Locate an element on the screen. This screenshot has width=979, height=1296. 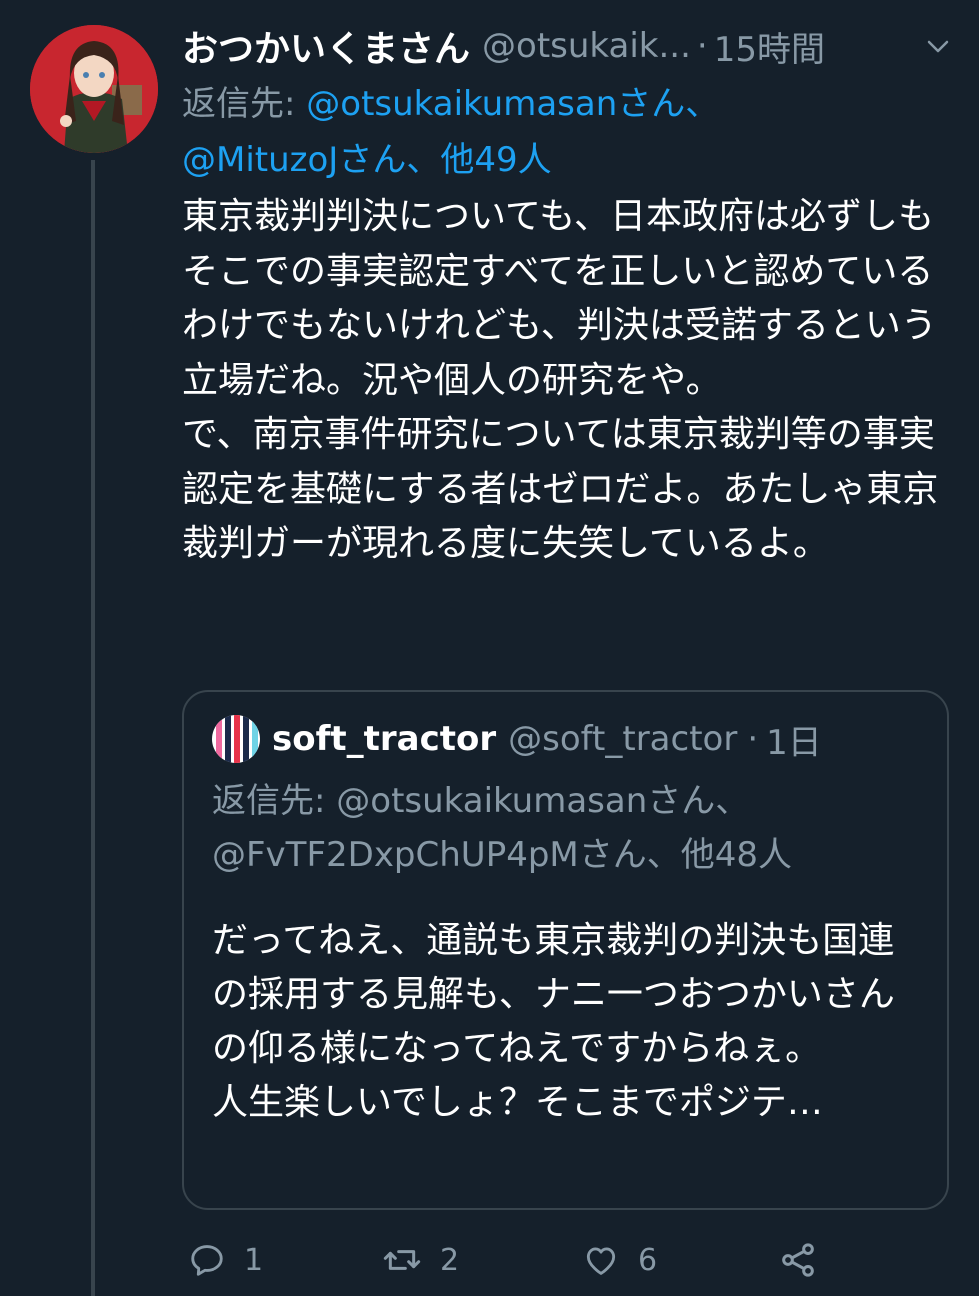
heart-icon is located at coordinates (601, 1261).